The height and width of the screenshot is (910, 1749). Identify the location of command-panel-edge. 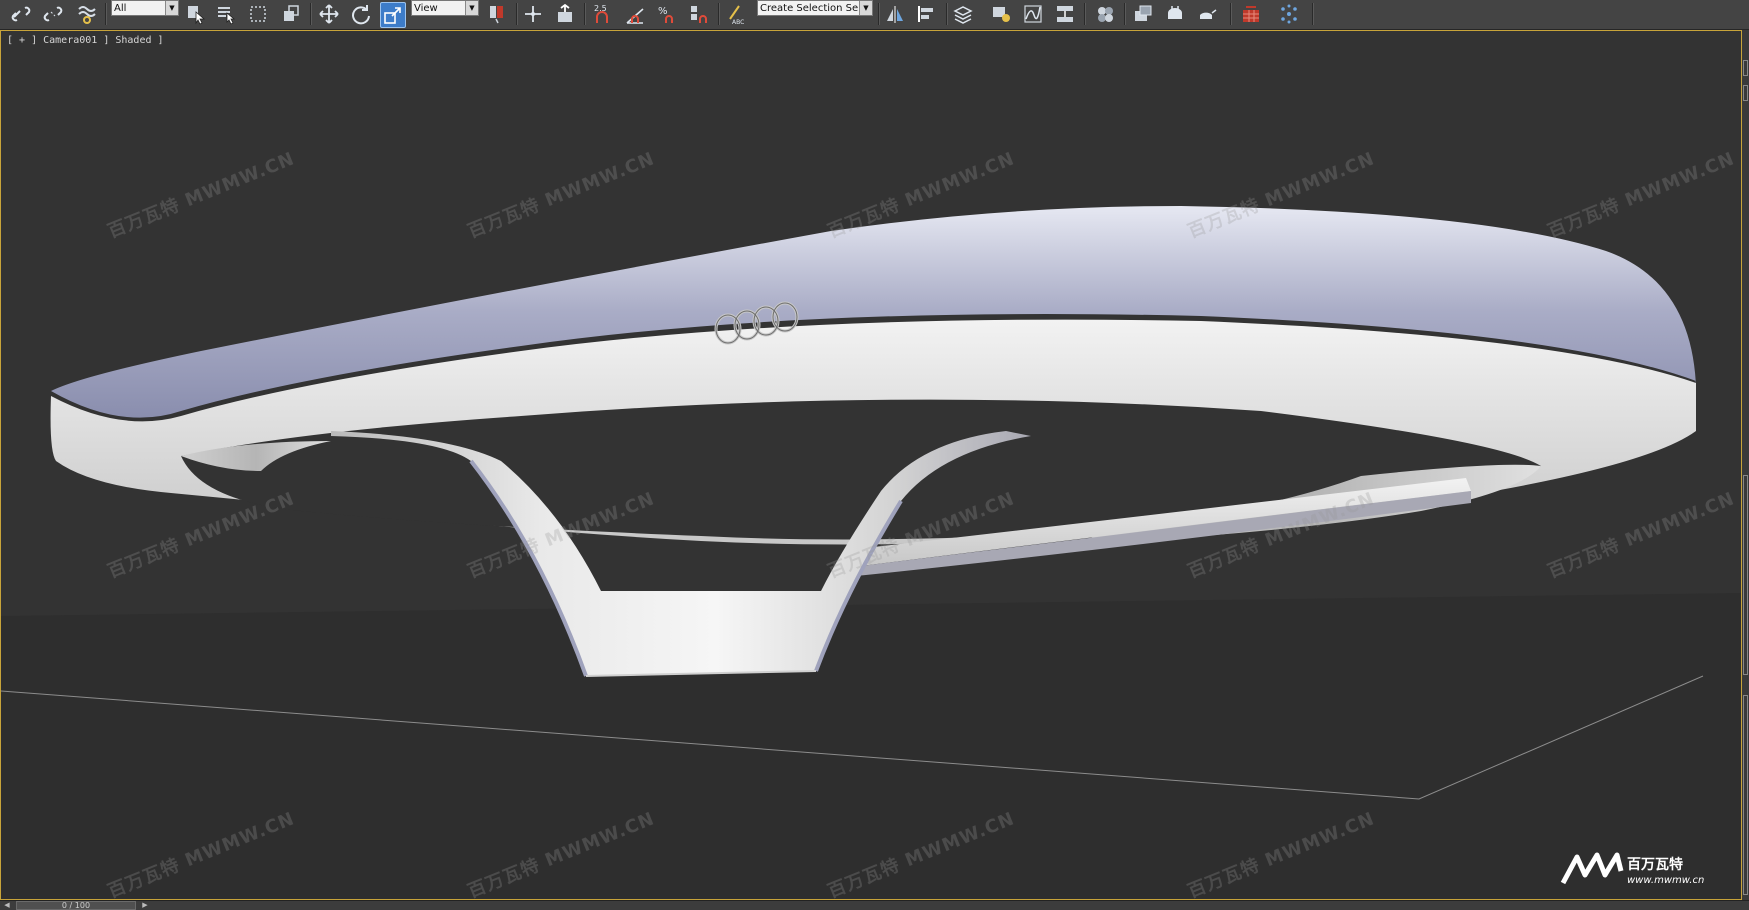
(1745, 465).